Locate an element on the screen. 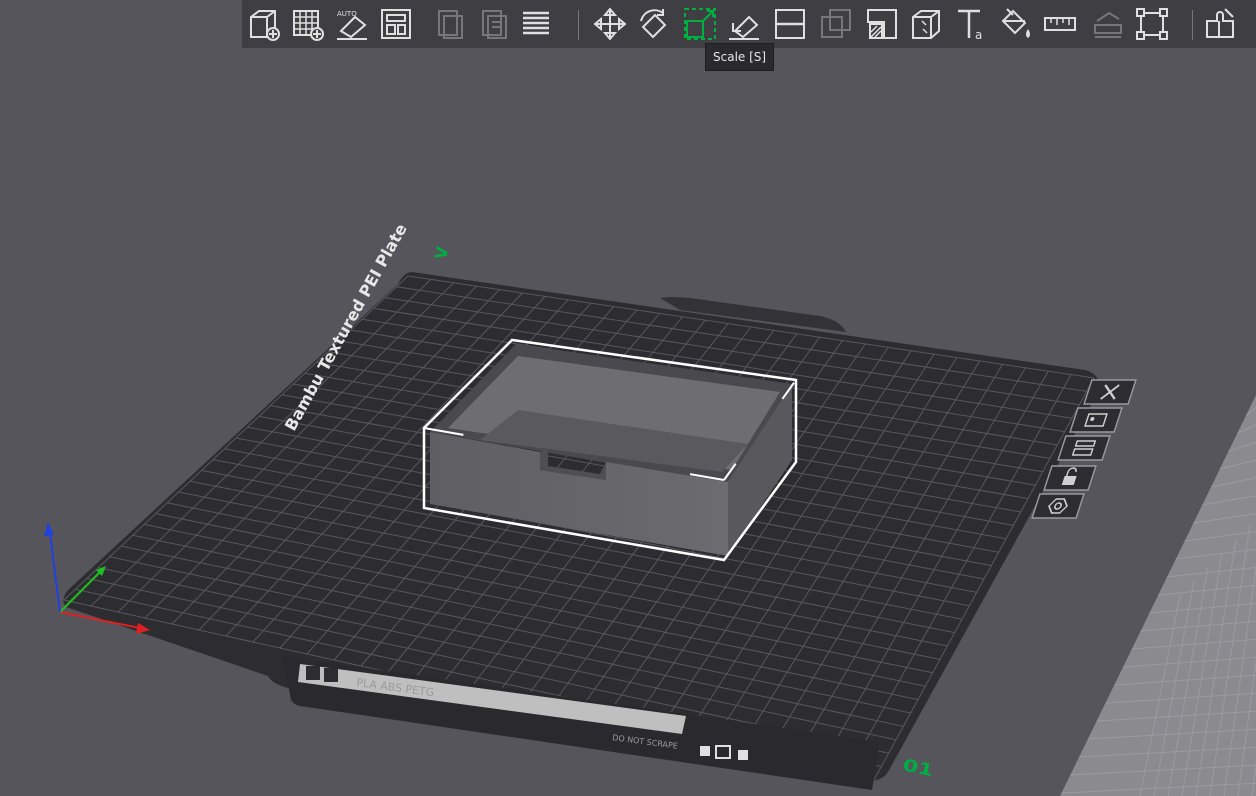 The image size is (1256, 796). auto-orient-button: AUTO is located at coordinates (352, 24).